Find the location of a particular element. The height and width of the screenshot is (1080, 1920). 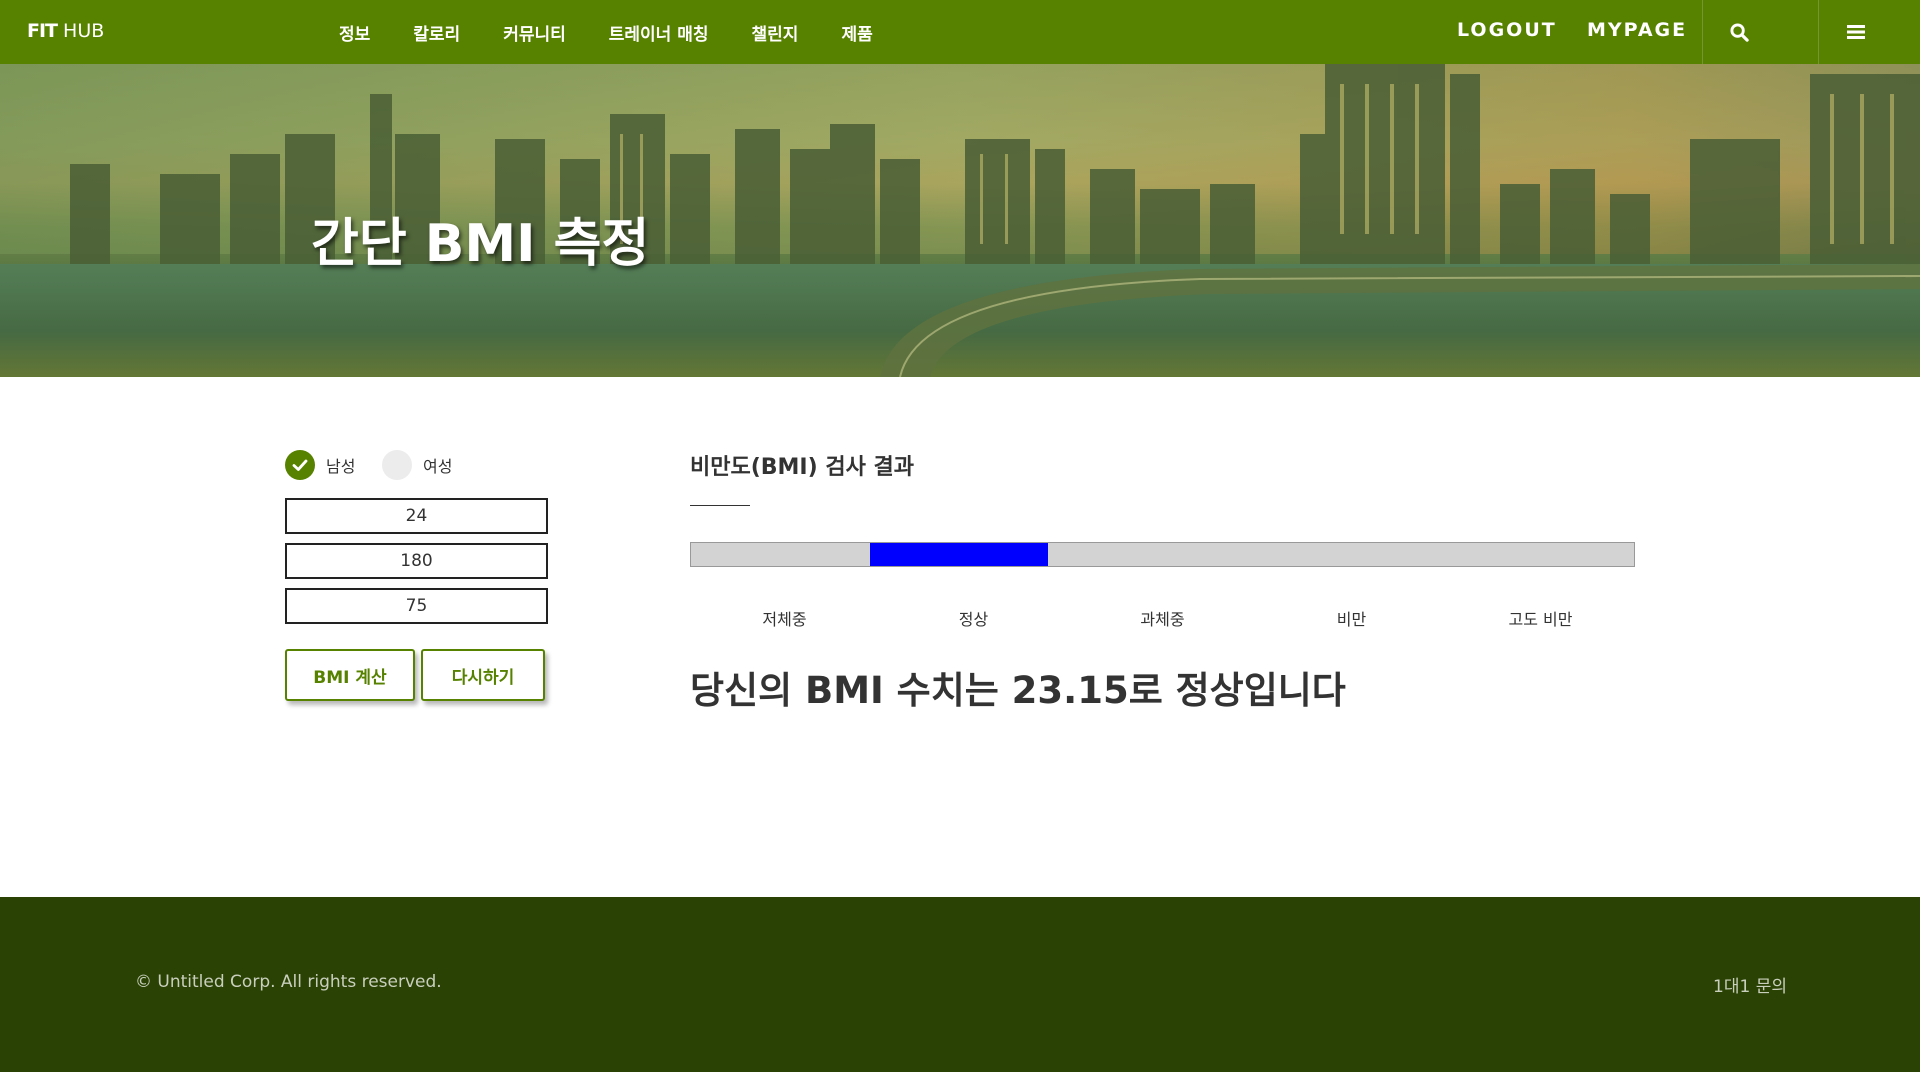

mypage-link: MYPAGE is located at coordinates (1637, 30).